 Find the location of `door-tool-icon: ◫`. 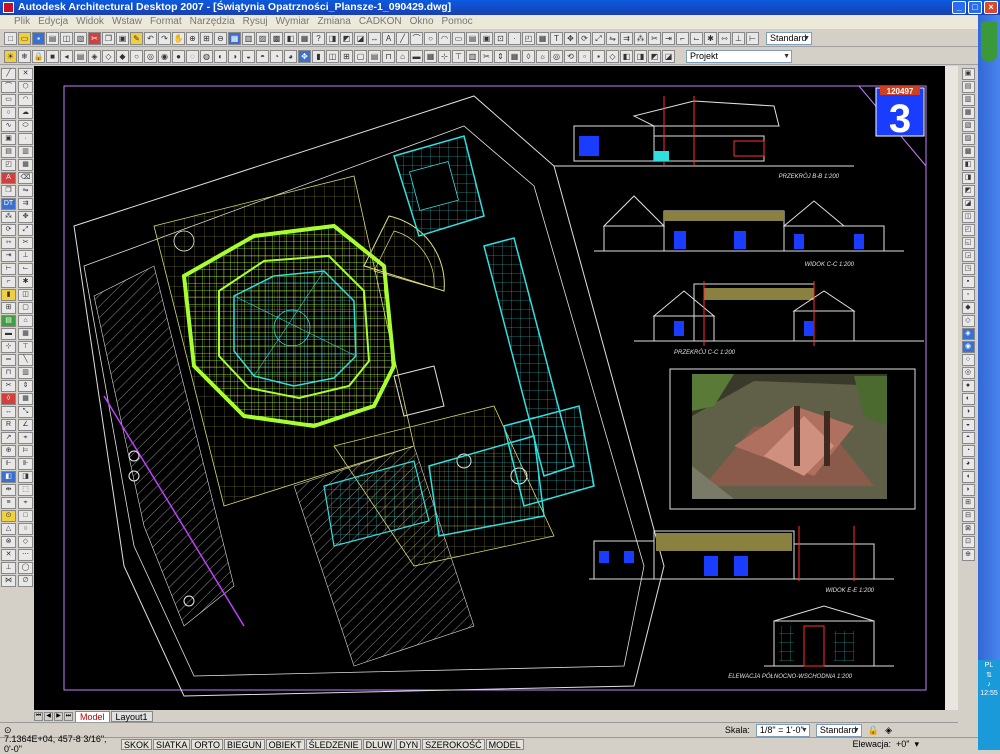

door-tool-icon: ◫ is located at coordinates (25, 295).